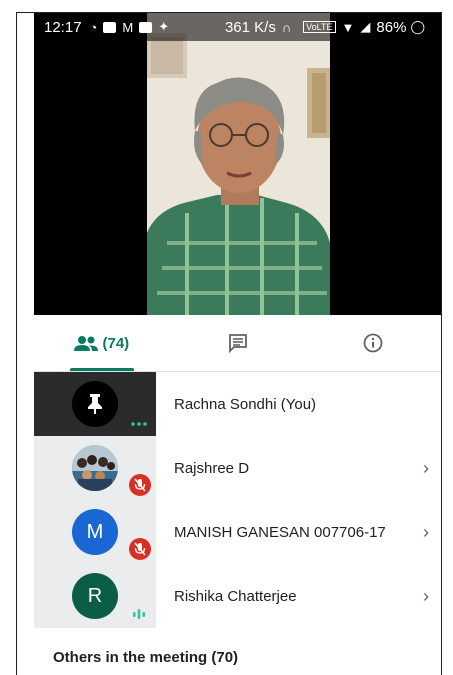 This screenshot has width=453, height=675. I want to click on message-icon, so click(110, 27).